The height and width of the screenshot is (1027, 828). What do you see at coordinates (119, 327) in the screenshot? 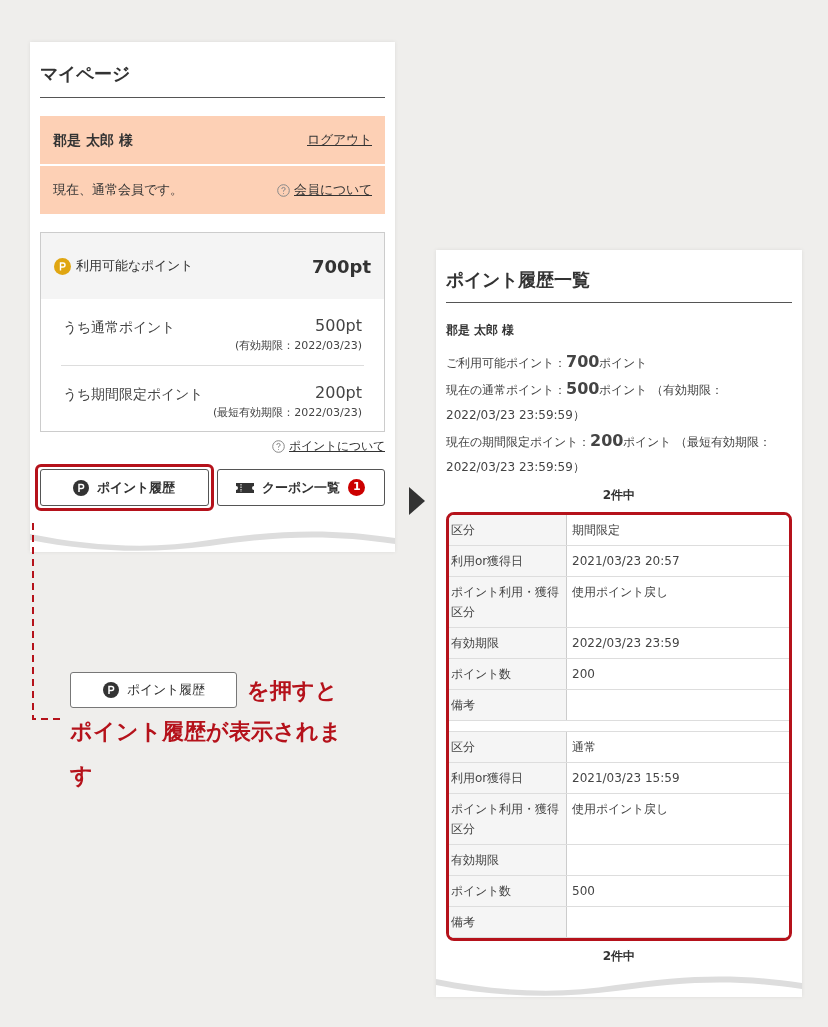
I see `points-breakdown-label: うち通常ポイント` at bounding box center [119, 327].